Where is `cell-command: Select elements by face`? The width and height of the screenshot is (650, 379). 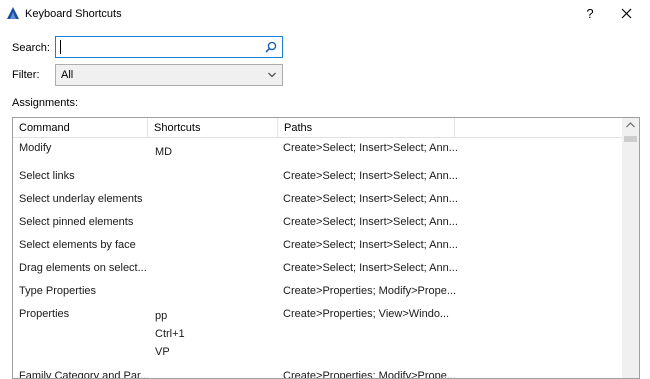 cell-command: Select elements by face is located at coordinates (77, 245).